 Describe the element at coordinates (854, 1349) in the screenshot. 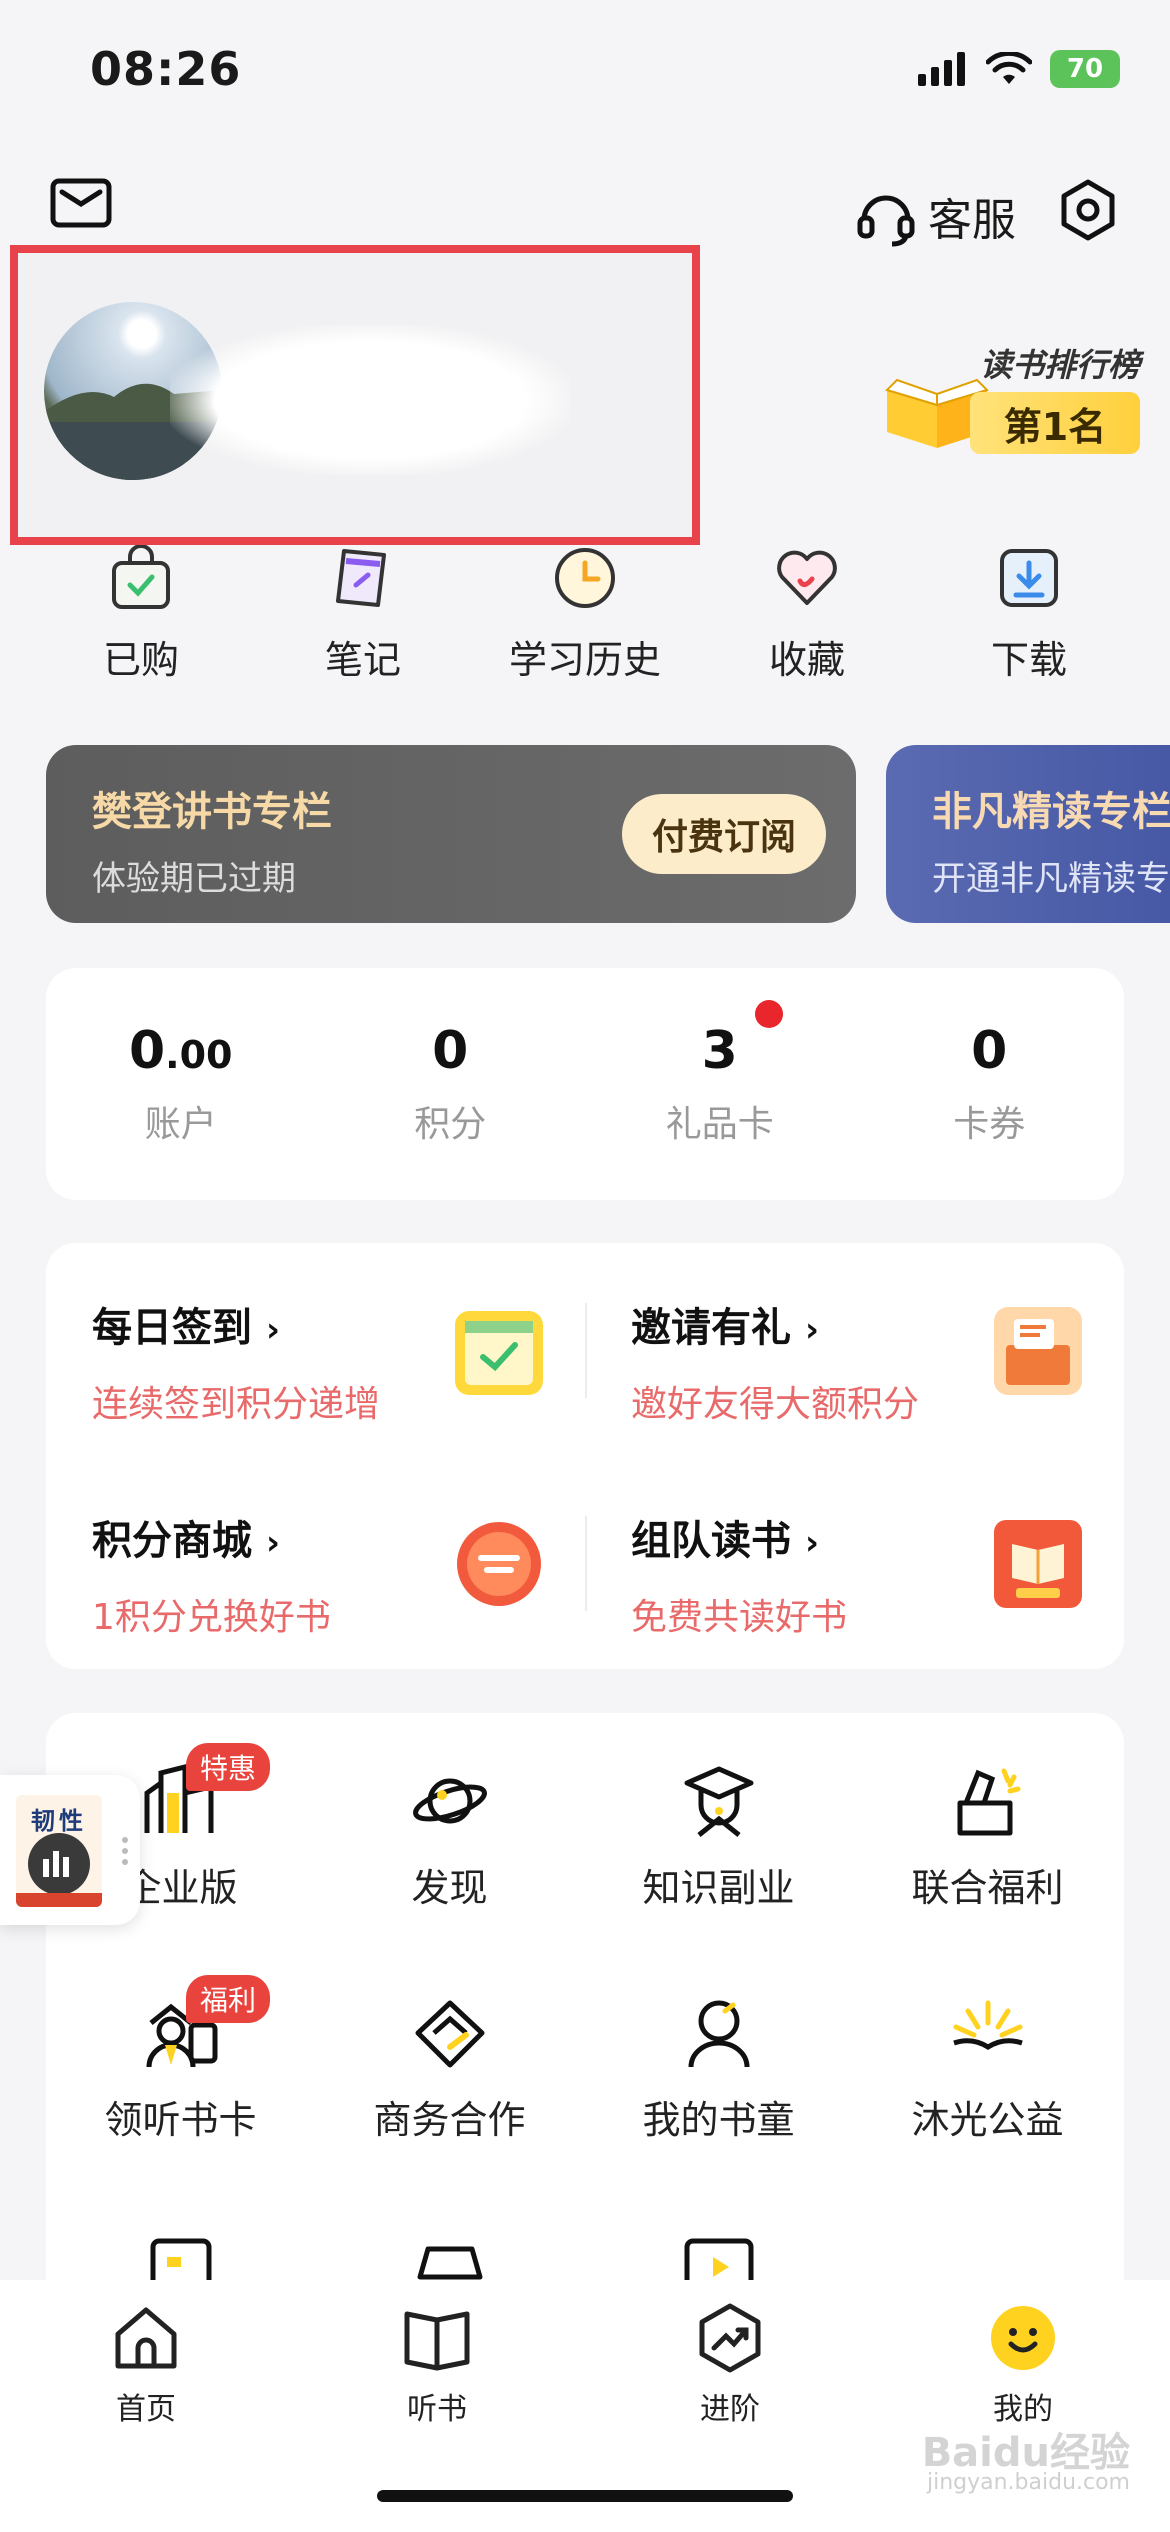

I see `task-invite: 邀请有礼 › 邀好友得大额积分` at that location.